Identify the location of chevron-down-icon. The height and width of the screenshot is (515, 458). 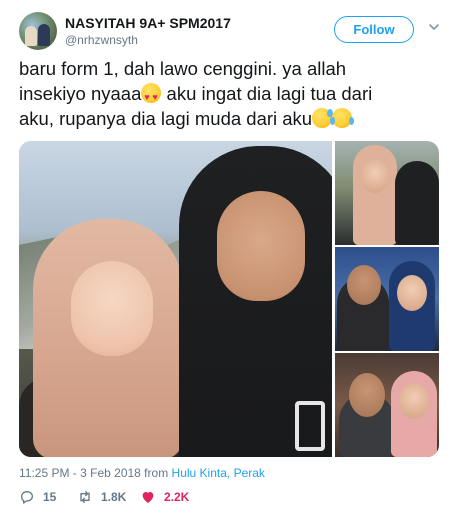
(434, 27).